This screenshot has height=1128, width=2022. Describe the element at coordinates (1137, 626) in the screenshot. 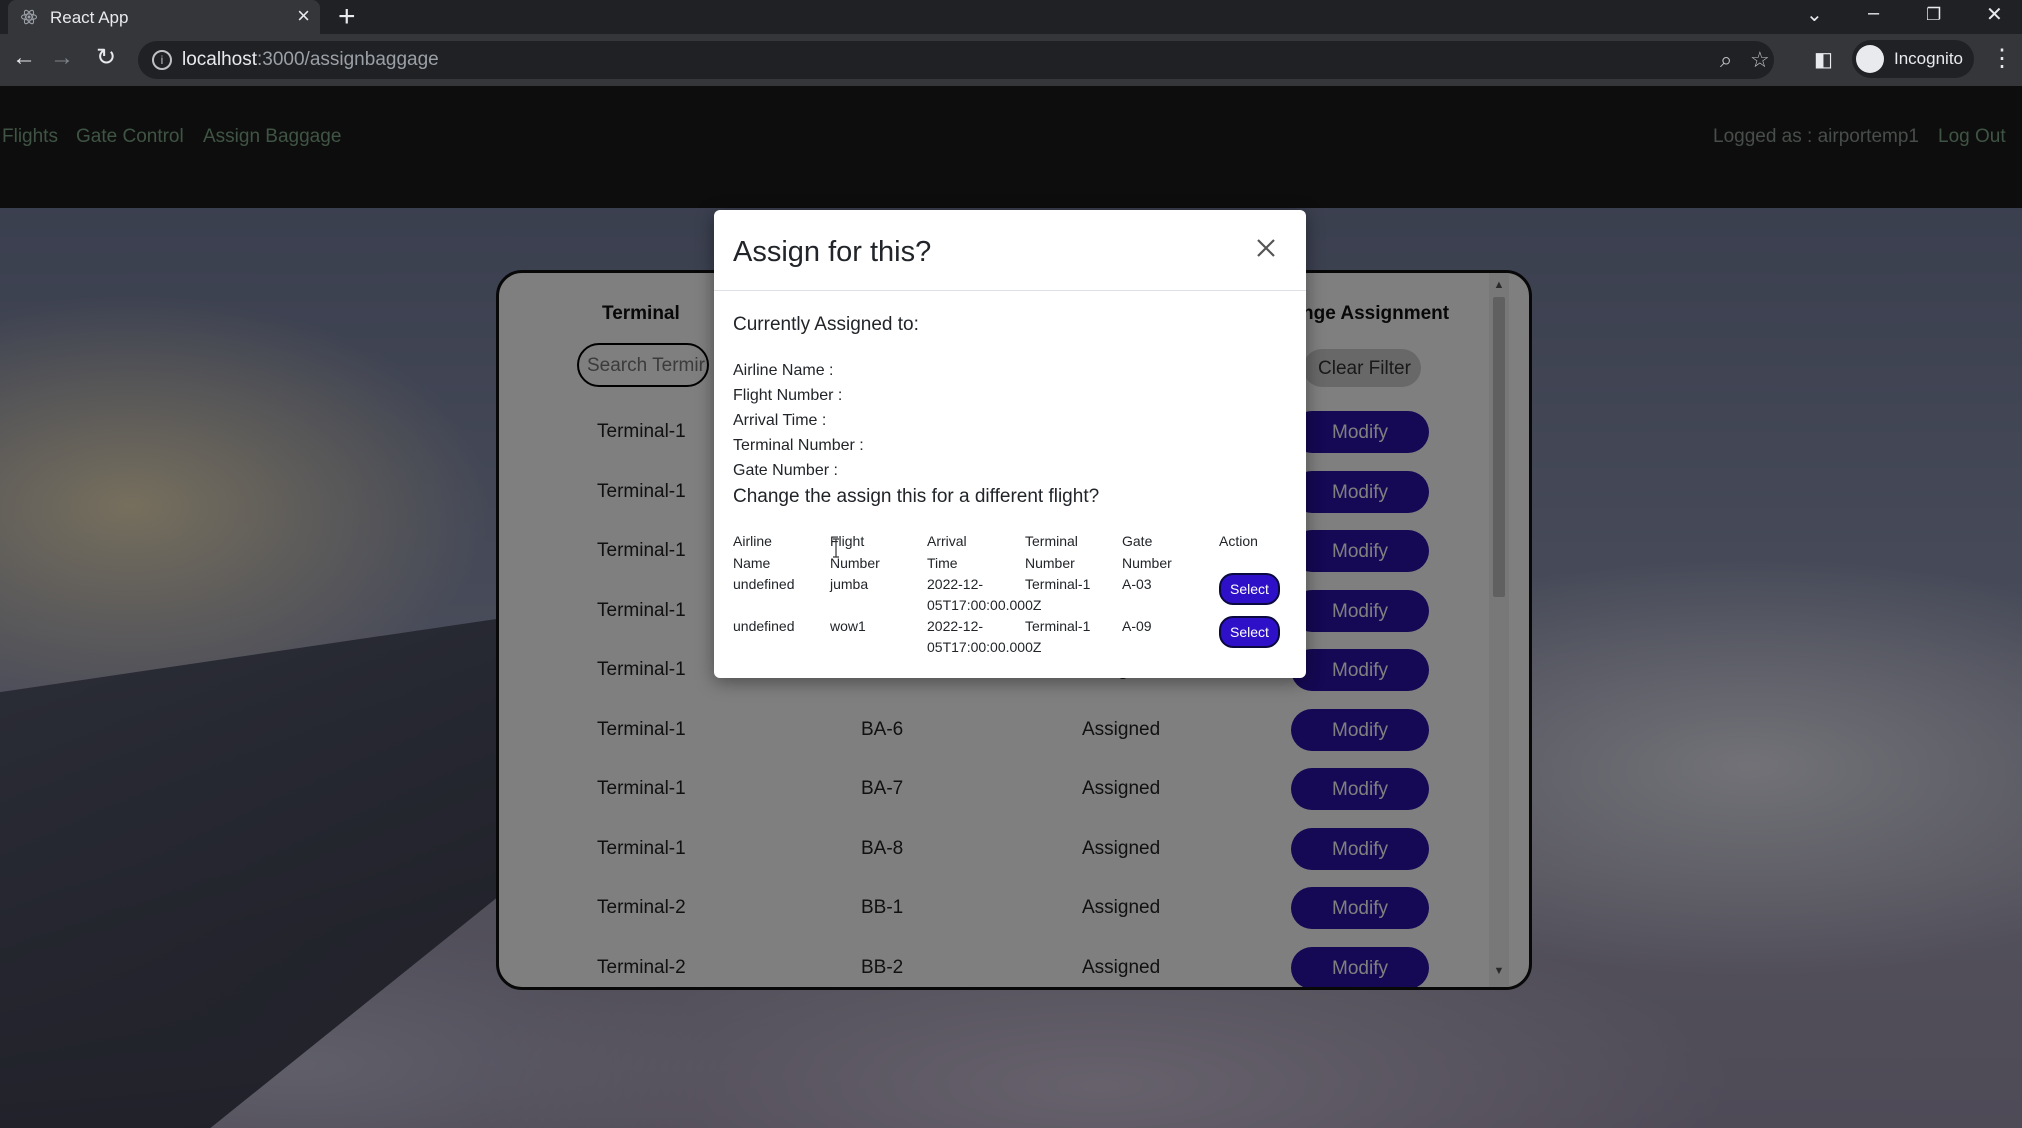

I see `flight-gate: A-09` at that location.